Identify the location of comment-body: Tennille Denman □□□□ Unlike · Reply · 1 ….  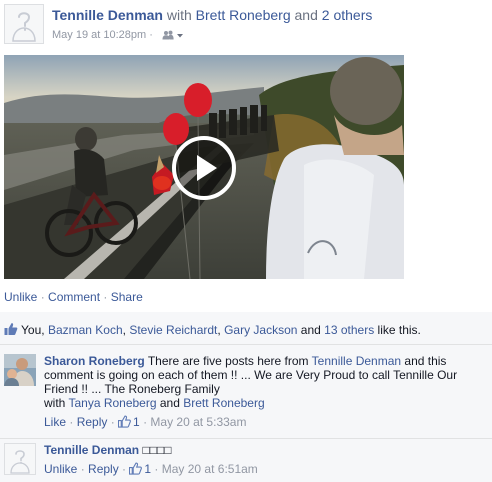
(267, 459).